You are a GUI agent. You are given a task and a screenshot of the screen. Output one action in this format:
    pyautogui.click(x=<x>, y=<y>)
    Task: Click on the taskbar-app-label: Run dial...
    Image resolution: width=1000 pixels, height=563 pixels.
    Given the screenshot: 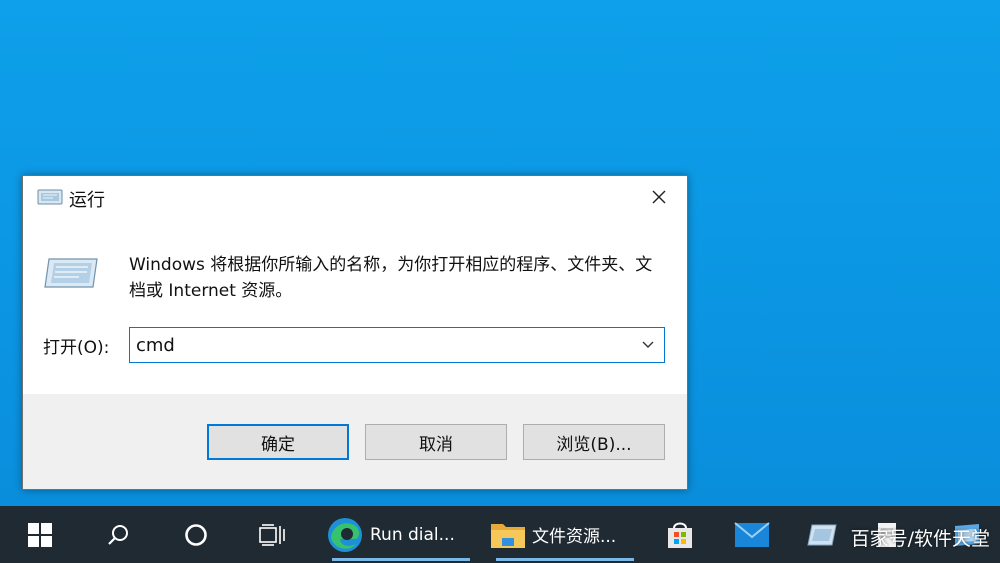 What is the action you would take?
    pyautogui.click(x=412, y=534)
    